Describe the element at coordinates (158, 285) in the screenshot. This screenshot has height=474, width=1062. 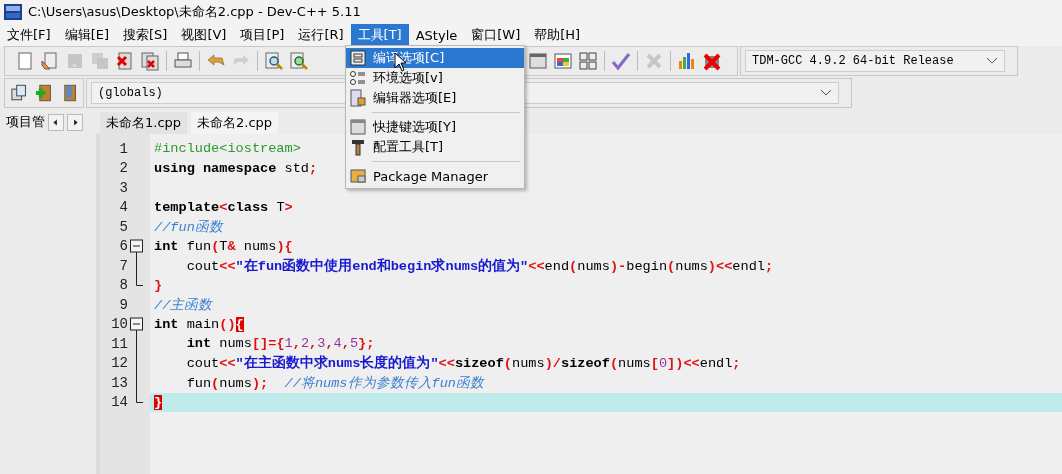
I see `code-line: }` at that location.